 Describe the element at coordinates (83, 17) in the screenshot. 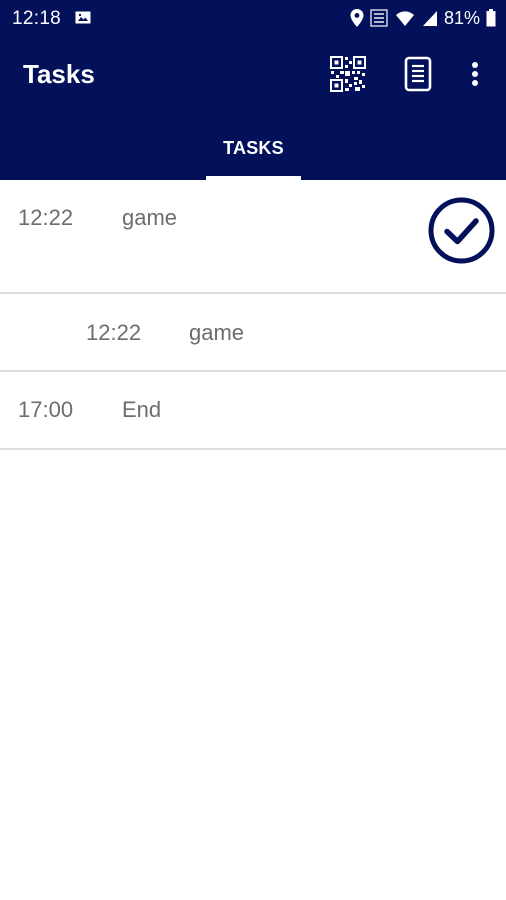

I see `gallery-icon` at that location.